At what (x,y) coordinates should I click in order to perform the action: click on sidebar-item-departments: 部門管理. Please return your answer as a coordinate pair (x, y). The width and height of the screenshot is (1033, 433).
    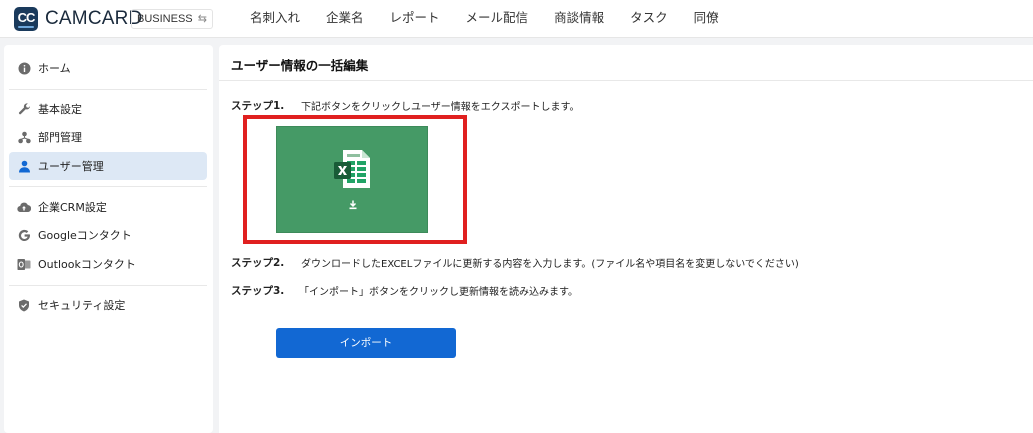
    Looking at the image, I should click on (108, 137).